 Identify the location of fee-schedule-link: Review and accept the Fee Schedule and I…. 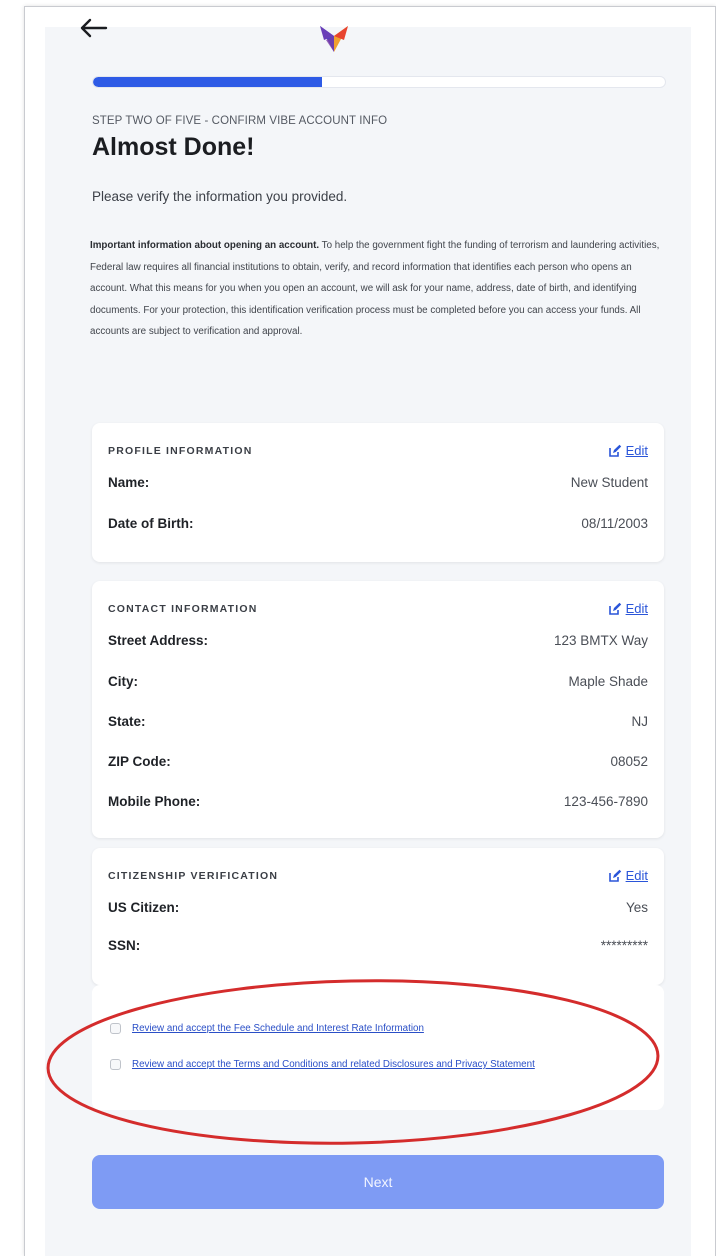
(392, 1028).